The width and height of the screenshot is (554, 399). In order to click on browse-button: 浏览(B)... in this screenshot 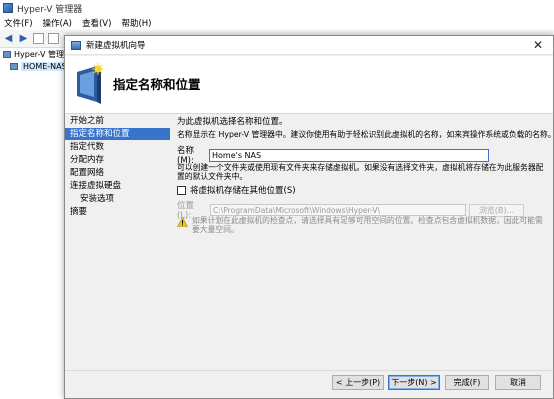, I will do `click(496, 210)`.